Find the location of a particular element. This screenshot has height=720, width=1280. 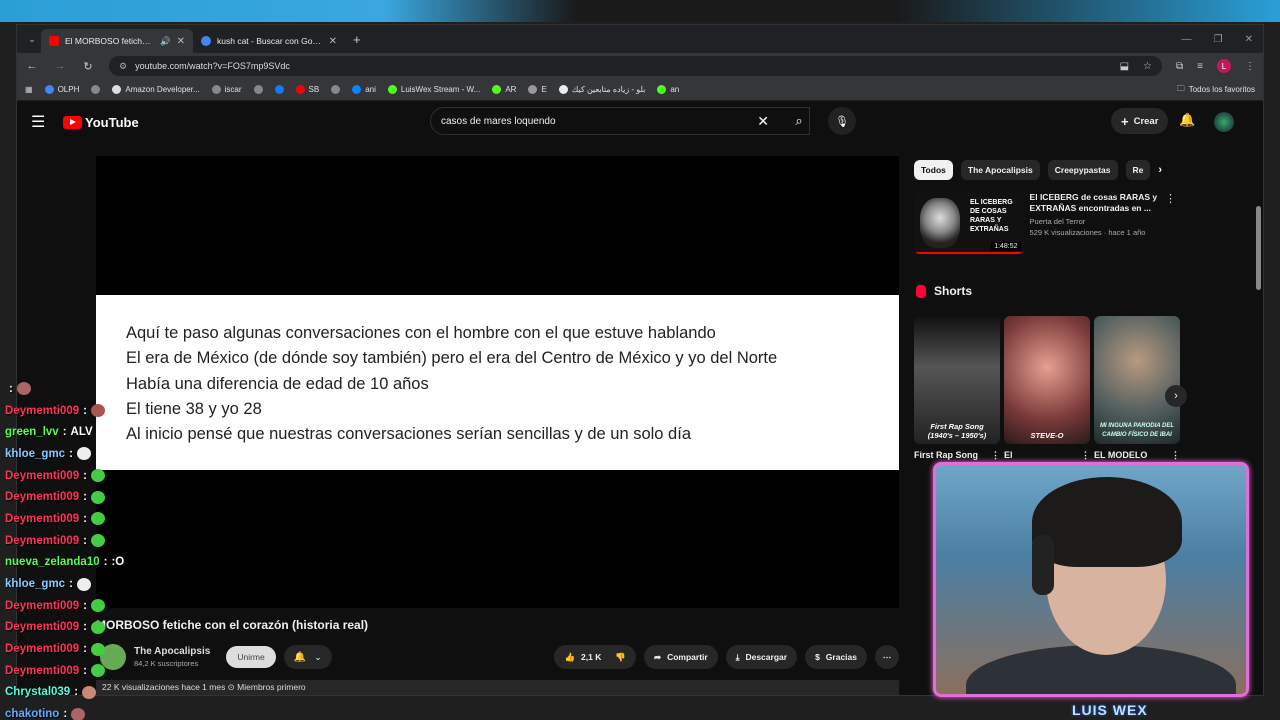

thumb-text: EL ICEBERG DE COSAS RARAS Y EXTRAÑAS is located at coordinates (991, 216).